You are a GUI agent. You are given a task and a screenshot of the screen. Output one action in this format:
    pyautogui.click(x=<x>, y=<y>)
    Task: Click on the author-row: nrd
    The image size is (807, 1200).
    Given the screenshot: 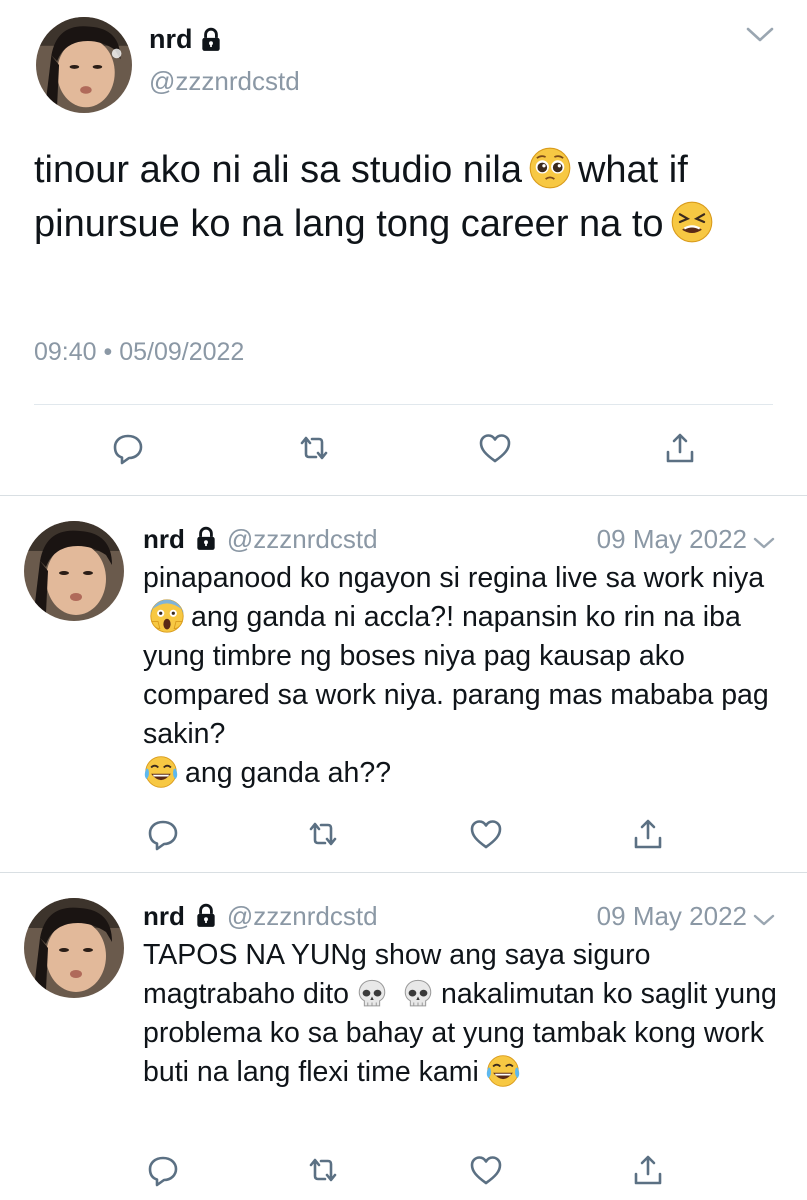 What is the action you would take?
    pyautogui.click(x=186, y=39)
    